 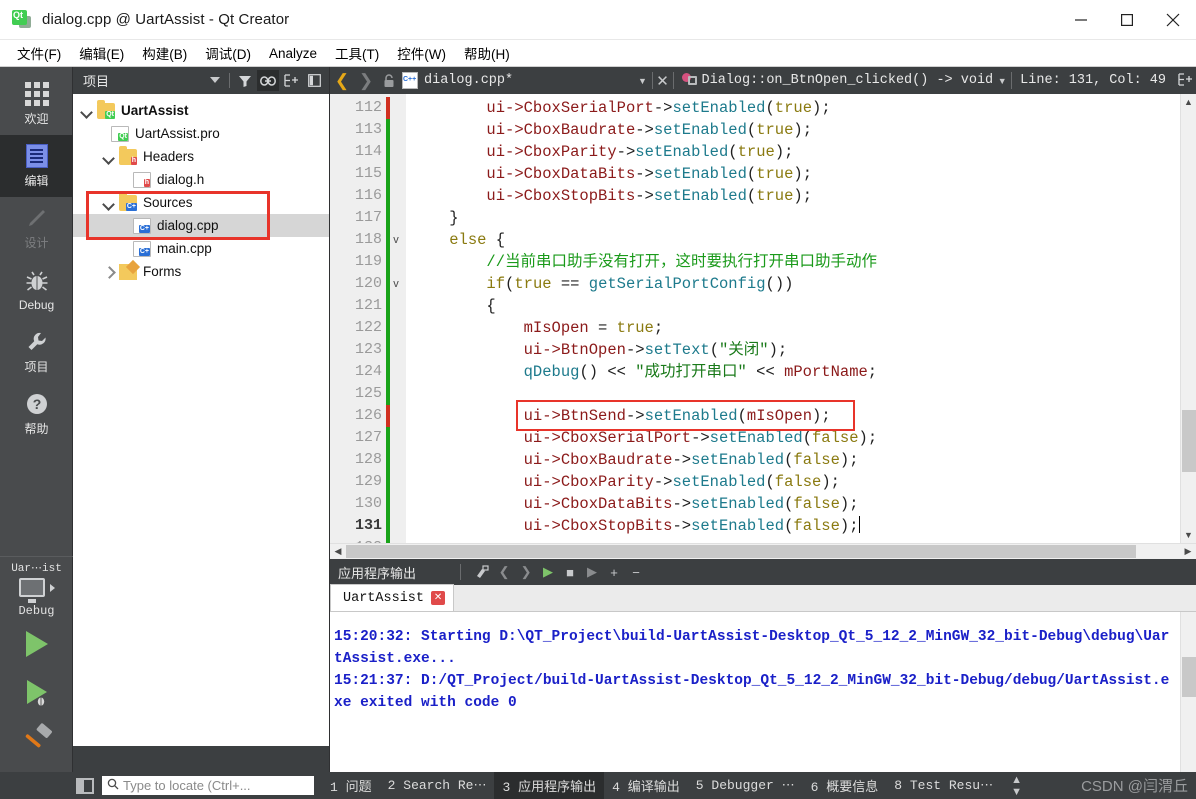 I want to click on statusbar-pane-2: 2 Search Re⋯, so click(x=437, y=785).